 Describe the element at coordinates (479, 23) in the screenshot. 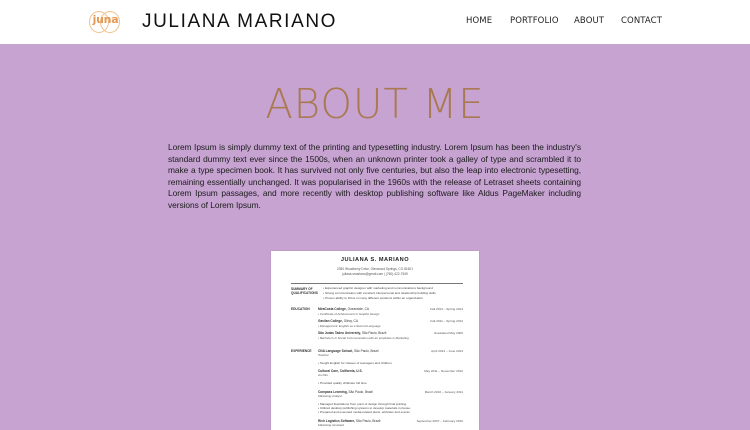

I see `nav-home: HOME` at that location.